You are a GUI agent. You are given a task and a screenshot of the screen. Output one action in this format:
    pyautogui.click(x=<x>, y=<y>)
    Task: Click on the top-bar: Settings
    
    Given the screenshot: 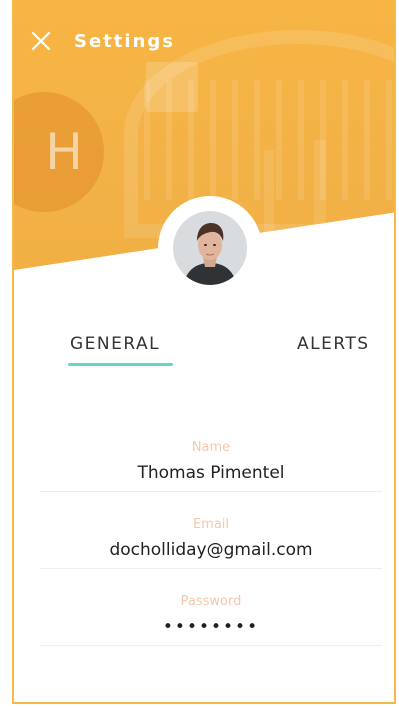 What is the action you would take?
    pyautogui.click(x=101, y=41)
    